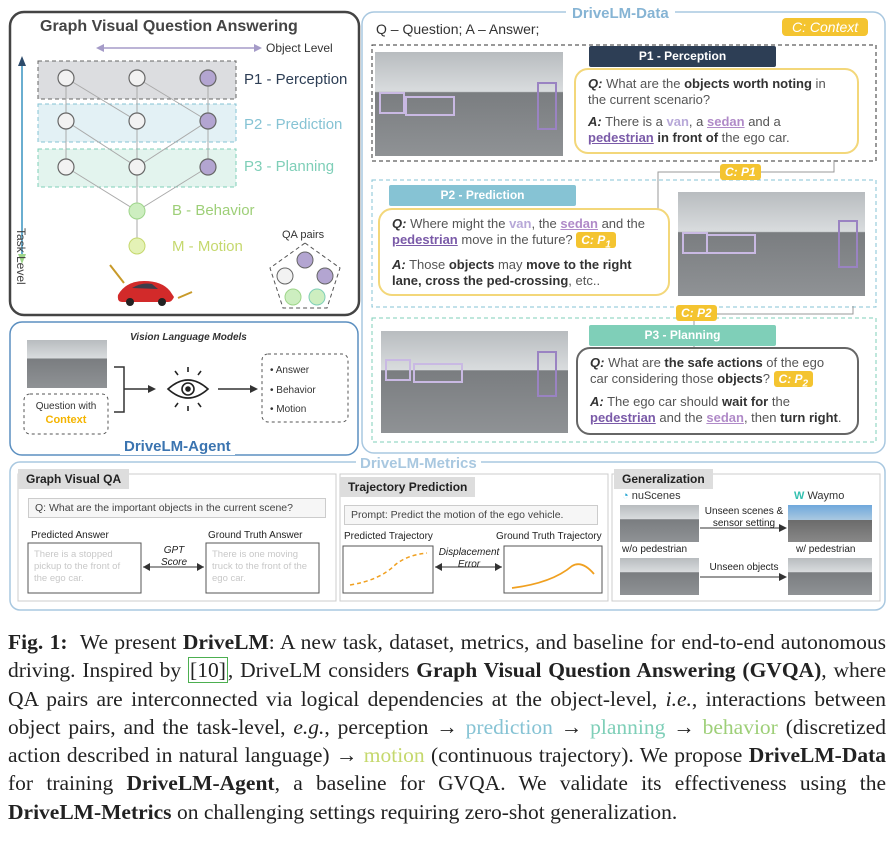 The image size is (893, 855). I want to click on traj-metric-header: Trajectory Prediction, so click(408, 487).